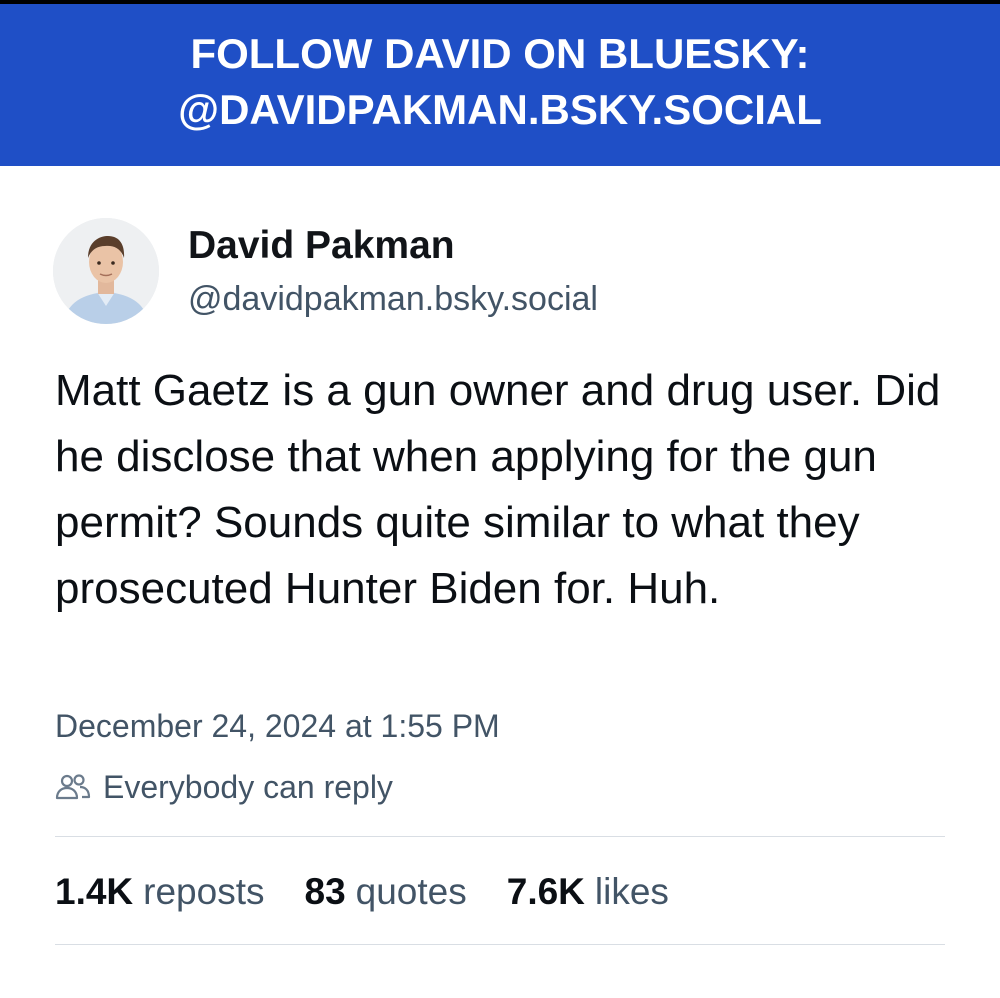  Describe the element at coordinates (411, 891) in the screenshot. I see `quotes-label: quotes` at that location.